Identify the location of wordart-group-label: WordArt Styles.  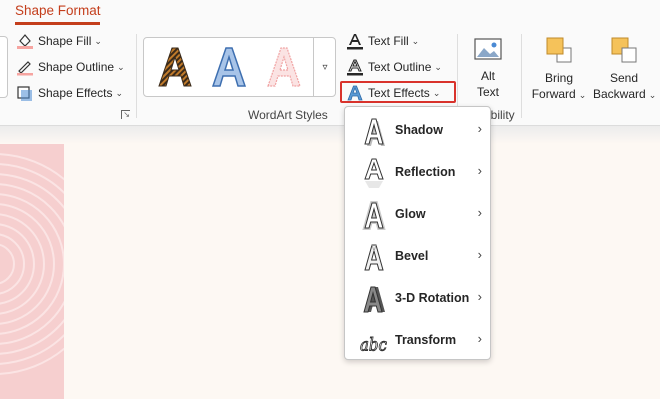
(288, 115).